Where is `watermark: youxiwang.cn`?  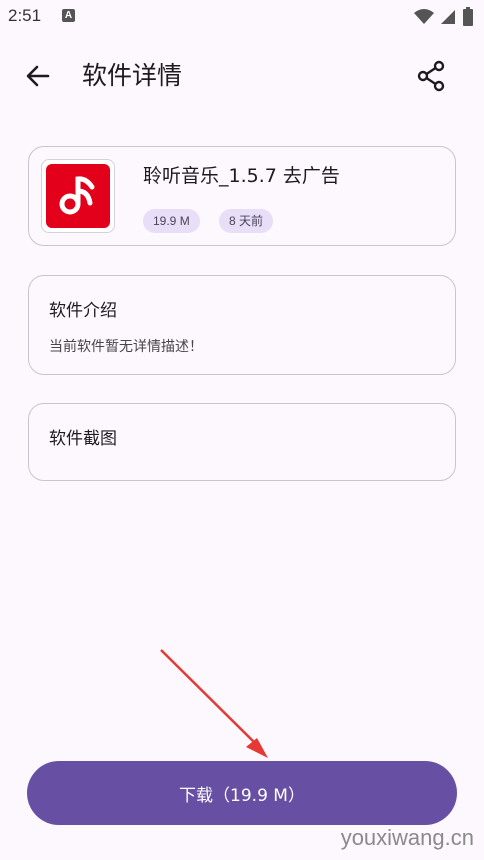
watermark: youxiwang.cn is located at coordinates (407, 837).